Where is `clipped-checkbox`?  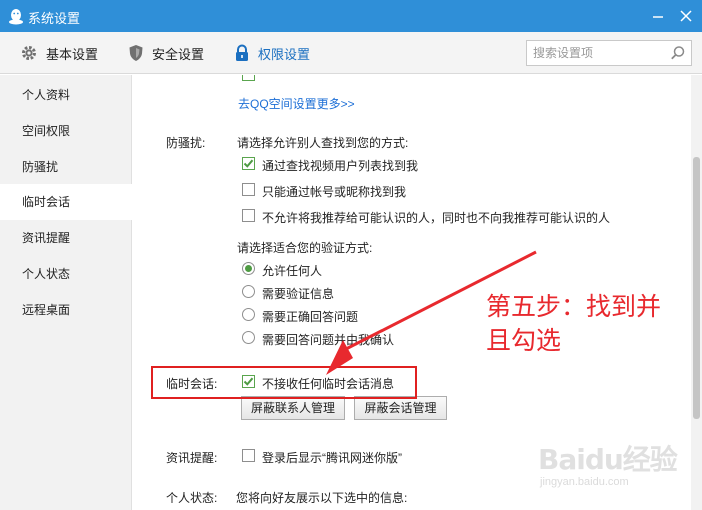 clipped-checkbox is located at coordinates (248, 78).